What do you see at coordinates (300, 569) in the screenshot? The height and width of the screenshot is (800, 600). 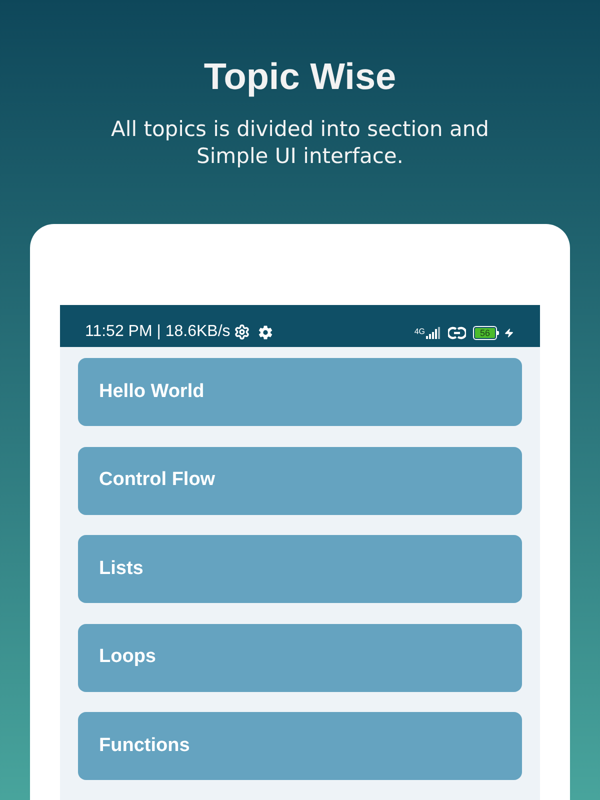 I see `topic-item: Lists` at bounding box center [300, 569].